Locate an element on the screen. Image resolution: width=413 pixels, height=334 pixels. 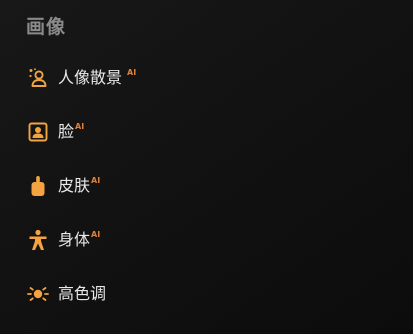
menu-item-skin: 皮肤 AI is located at coordinates (63, 186).